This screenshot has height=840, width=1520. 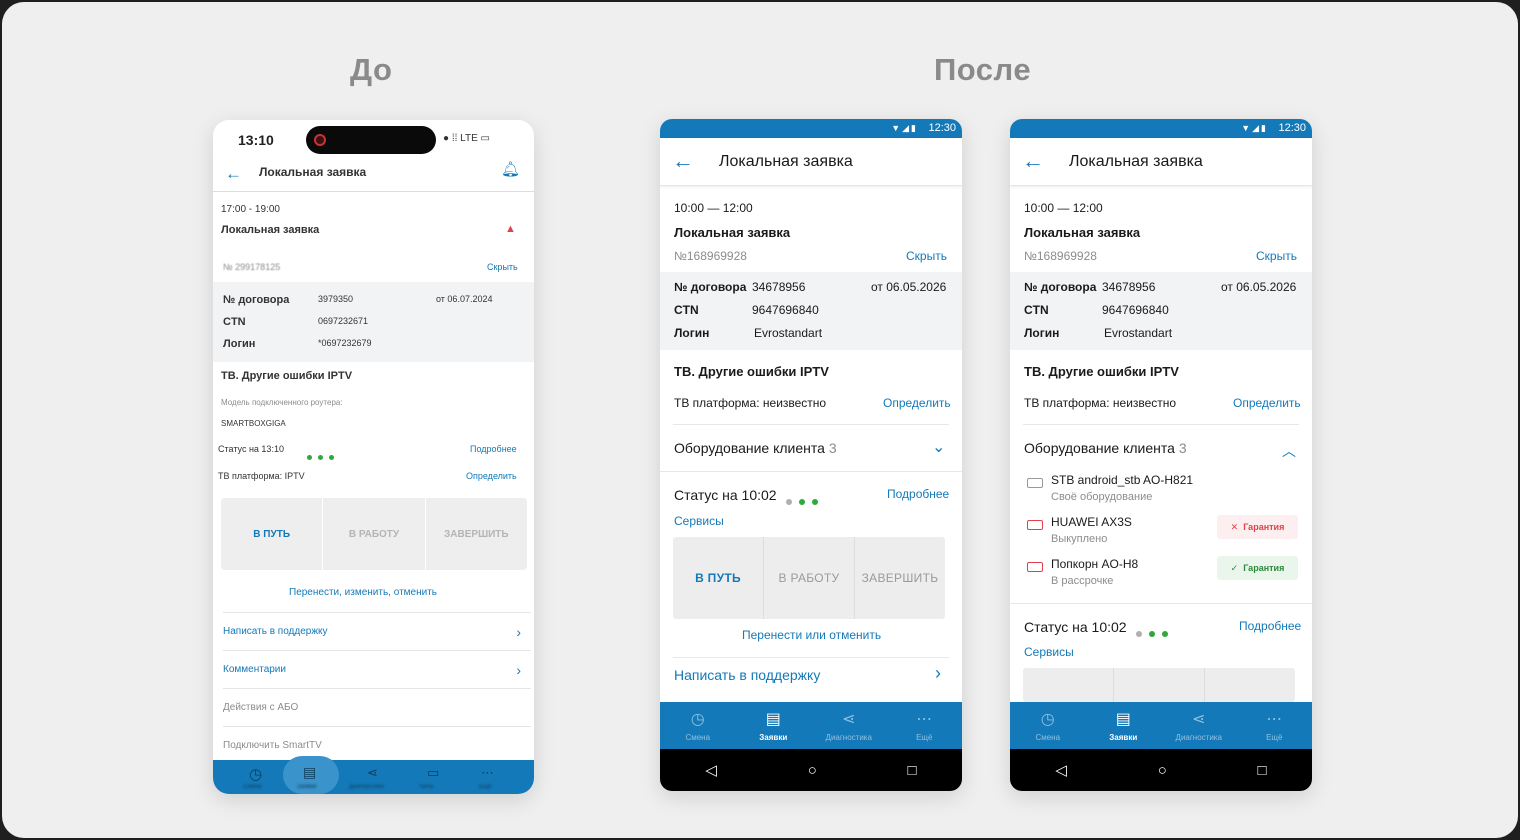 What do you see at coordinates (345, 343) in the screenshot?
I see `login-value: *0697232679` at bounding box center [345, 343].